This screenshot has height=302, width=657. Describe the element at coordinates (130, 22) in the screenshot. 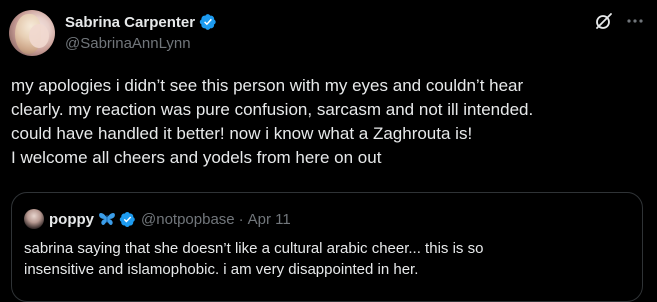

I see `author-display-name: Sabrina Carpenter` at that location.